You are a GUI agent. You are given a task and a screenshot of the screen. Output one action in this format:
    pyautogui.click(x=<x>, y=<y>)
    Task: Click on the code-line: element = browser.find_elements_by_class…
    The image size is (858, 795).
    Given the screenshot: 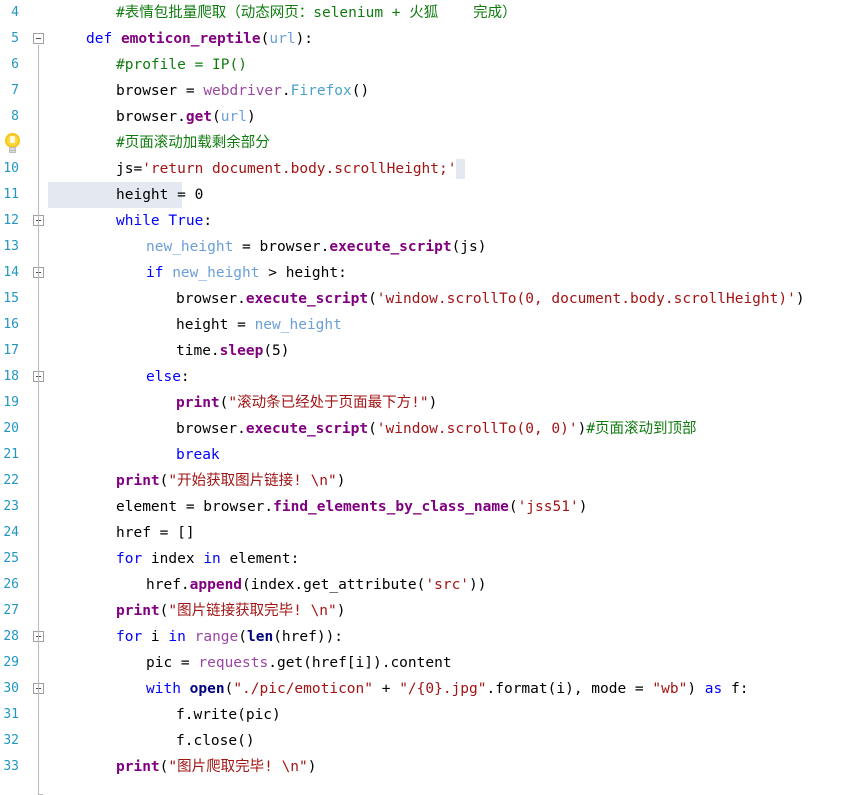 What is the action you would take?
    pyautogui.click(x=453, y=507)
    